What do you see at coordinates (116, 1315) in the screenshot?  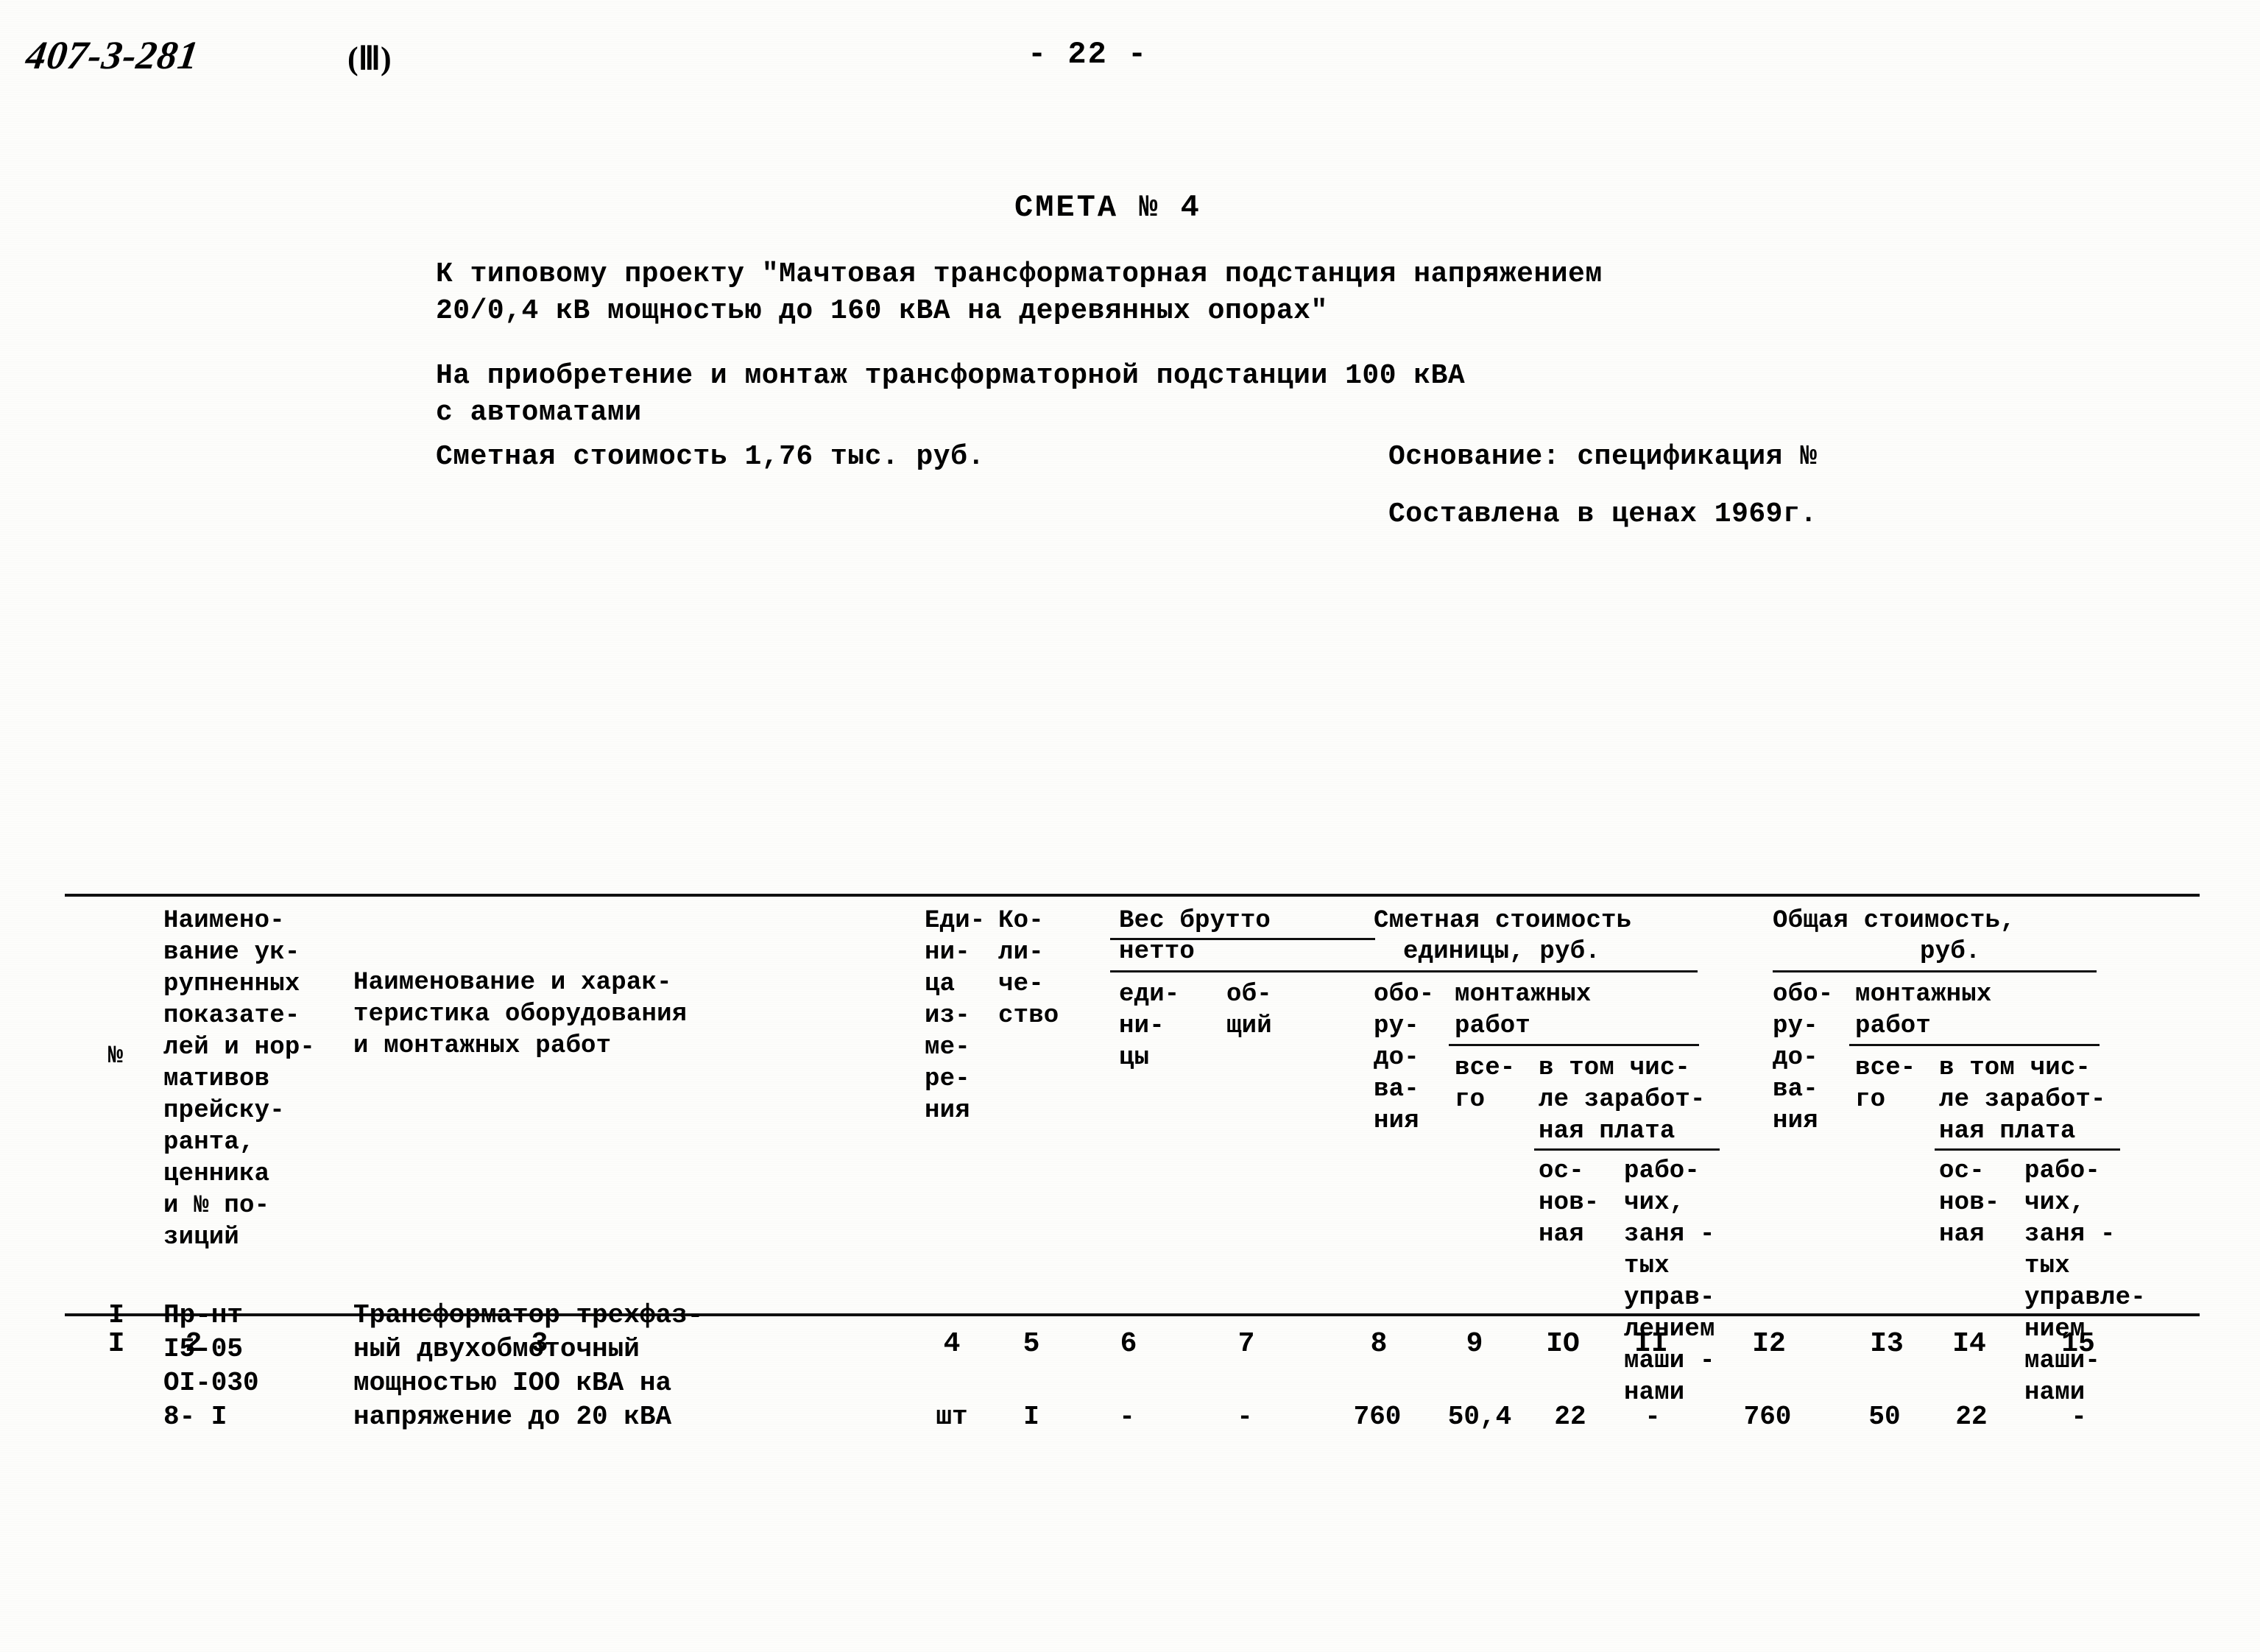 I see `row-1-col-1: I` at bounding box center [116, 1315].